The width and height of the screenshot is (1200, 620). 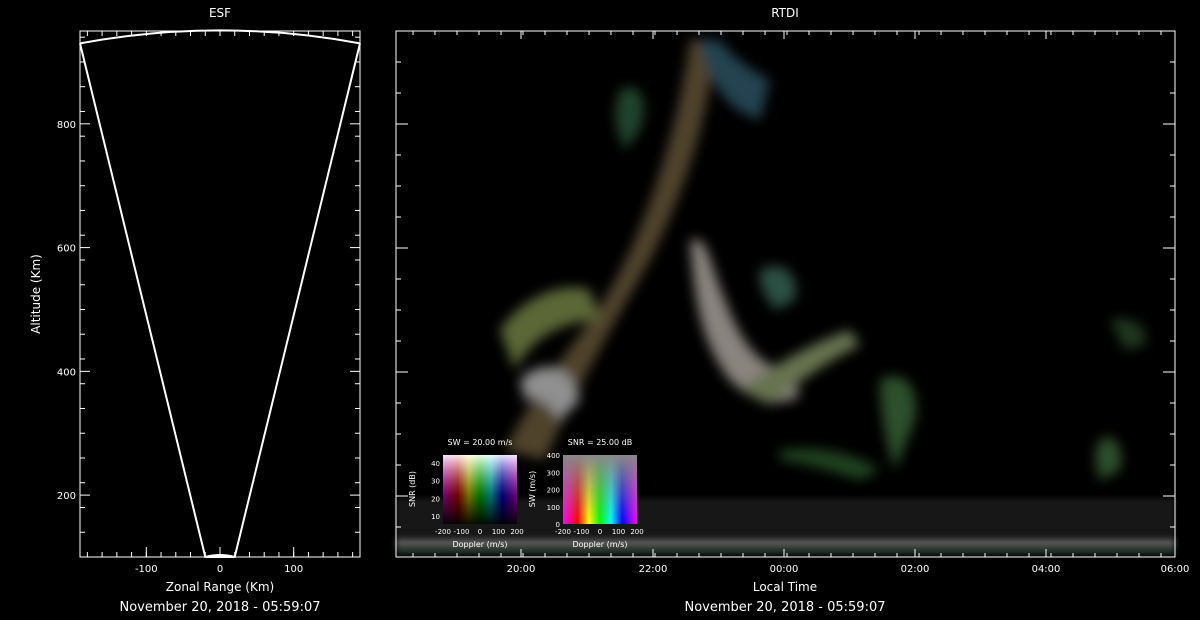 I want to click on sw-legend-y-label: SNR (dB), so click(x=412, y=489).